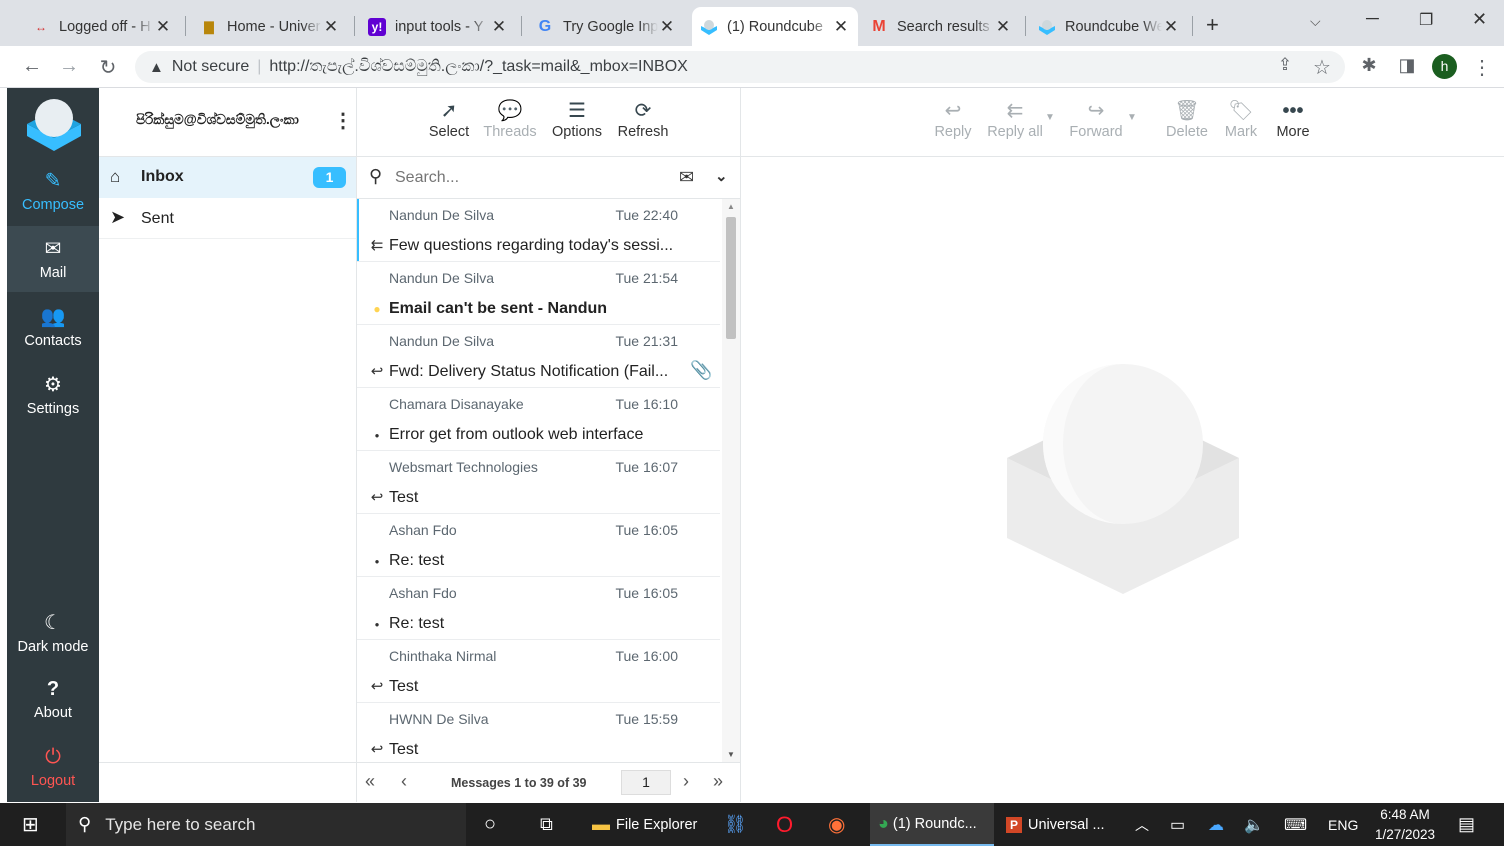 The height and width of the screenshot is (846, 1504). Describe the element at coordinates (731, 278) in the screenshot. I see `scrollbar-thumb` at that location.